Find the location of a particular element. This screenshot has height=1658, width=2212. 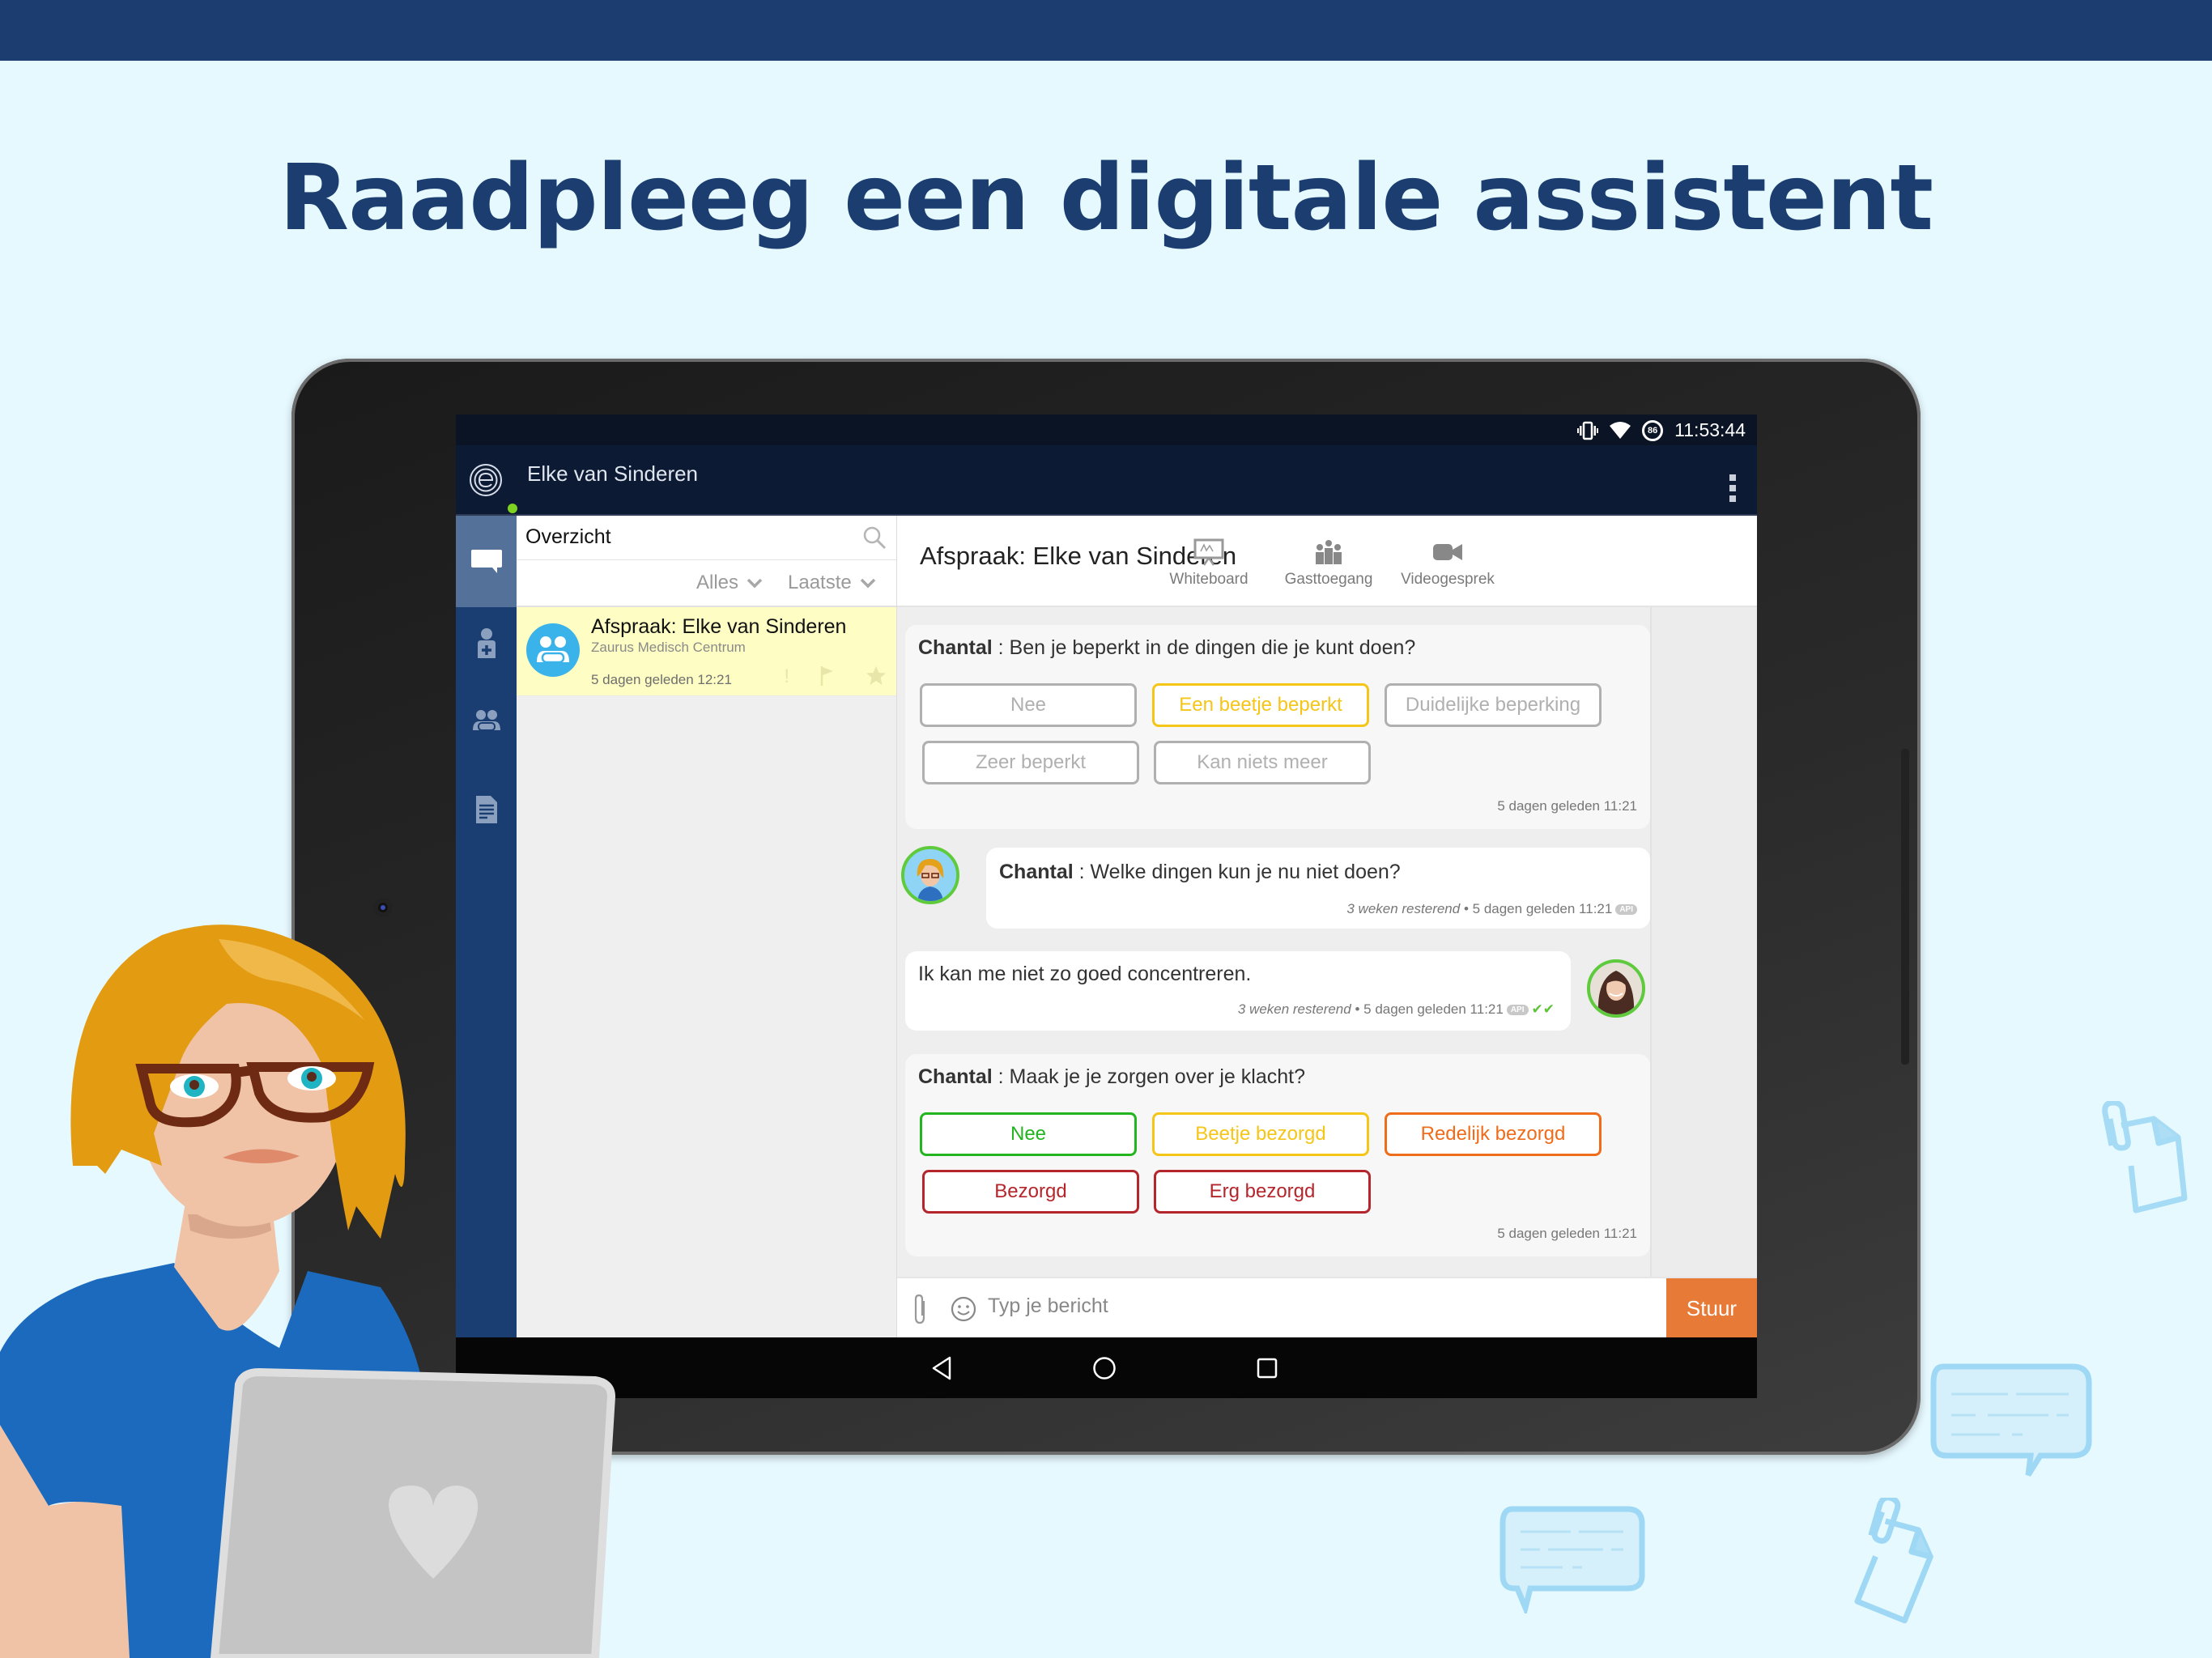

rail-item-doctor is located at coordinates (487, 643).